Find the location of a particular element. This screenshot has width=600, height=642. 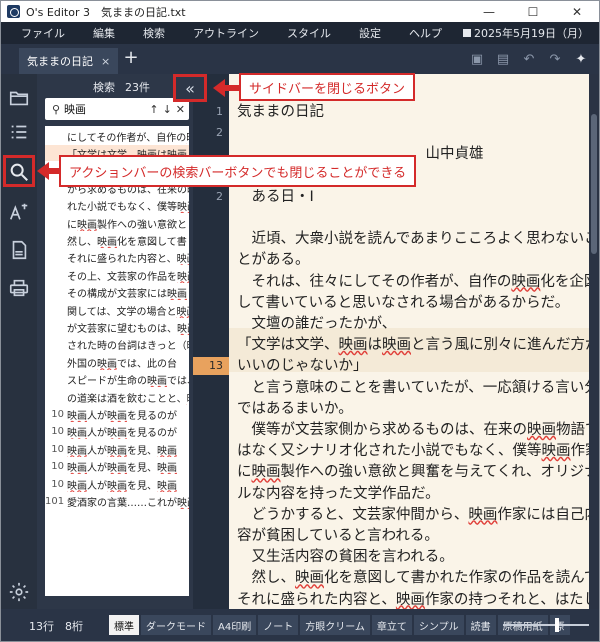

search-result-item: 101愛酒家の言葉……これが映画 is located at coordinates (117, 501).